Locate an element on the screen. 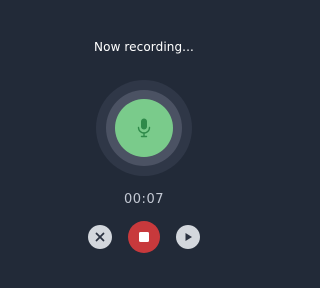 The width and height of the screenshot is (320, 288). stop-button is located at coordinates (144, 237).